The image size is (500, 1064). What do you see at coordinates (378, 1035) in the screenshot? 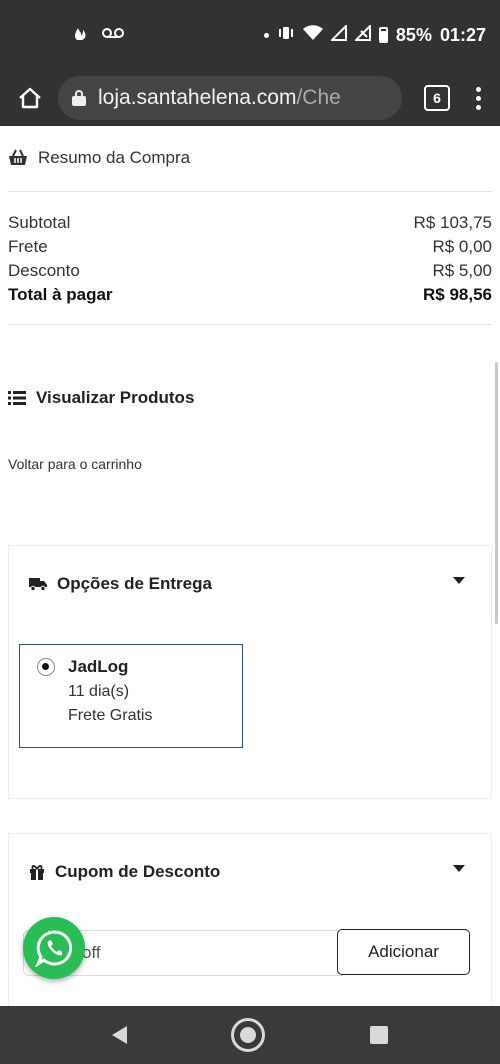
I see `recents-icon` at bounding box center [378, 1035].